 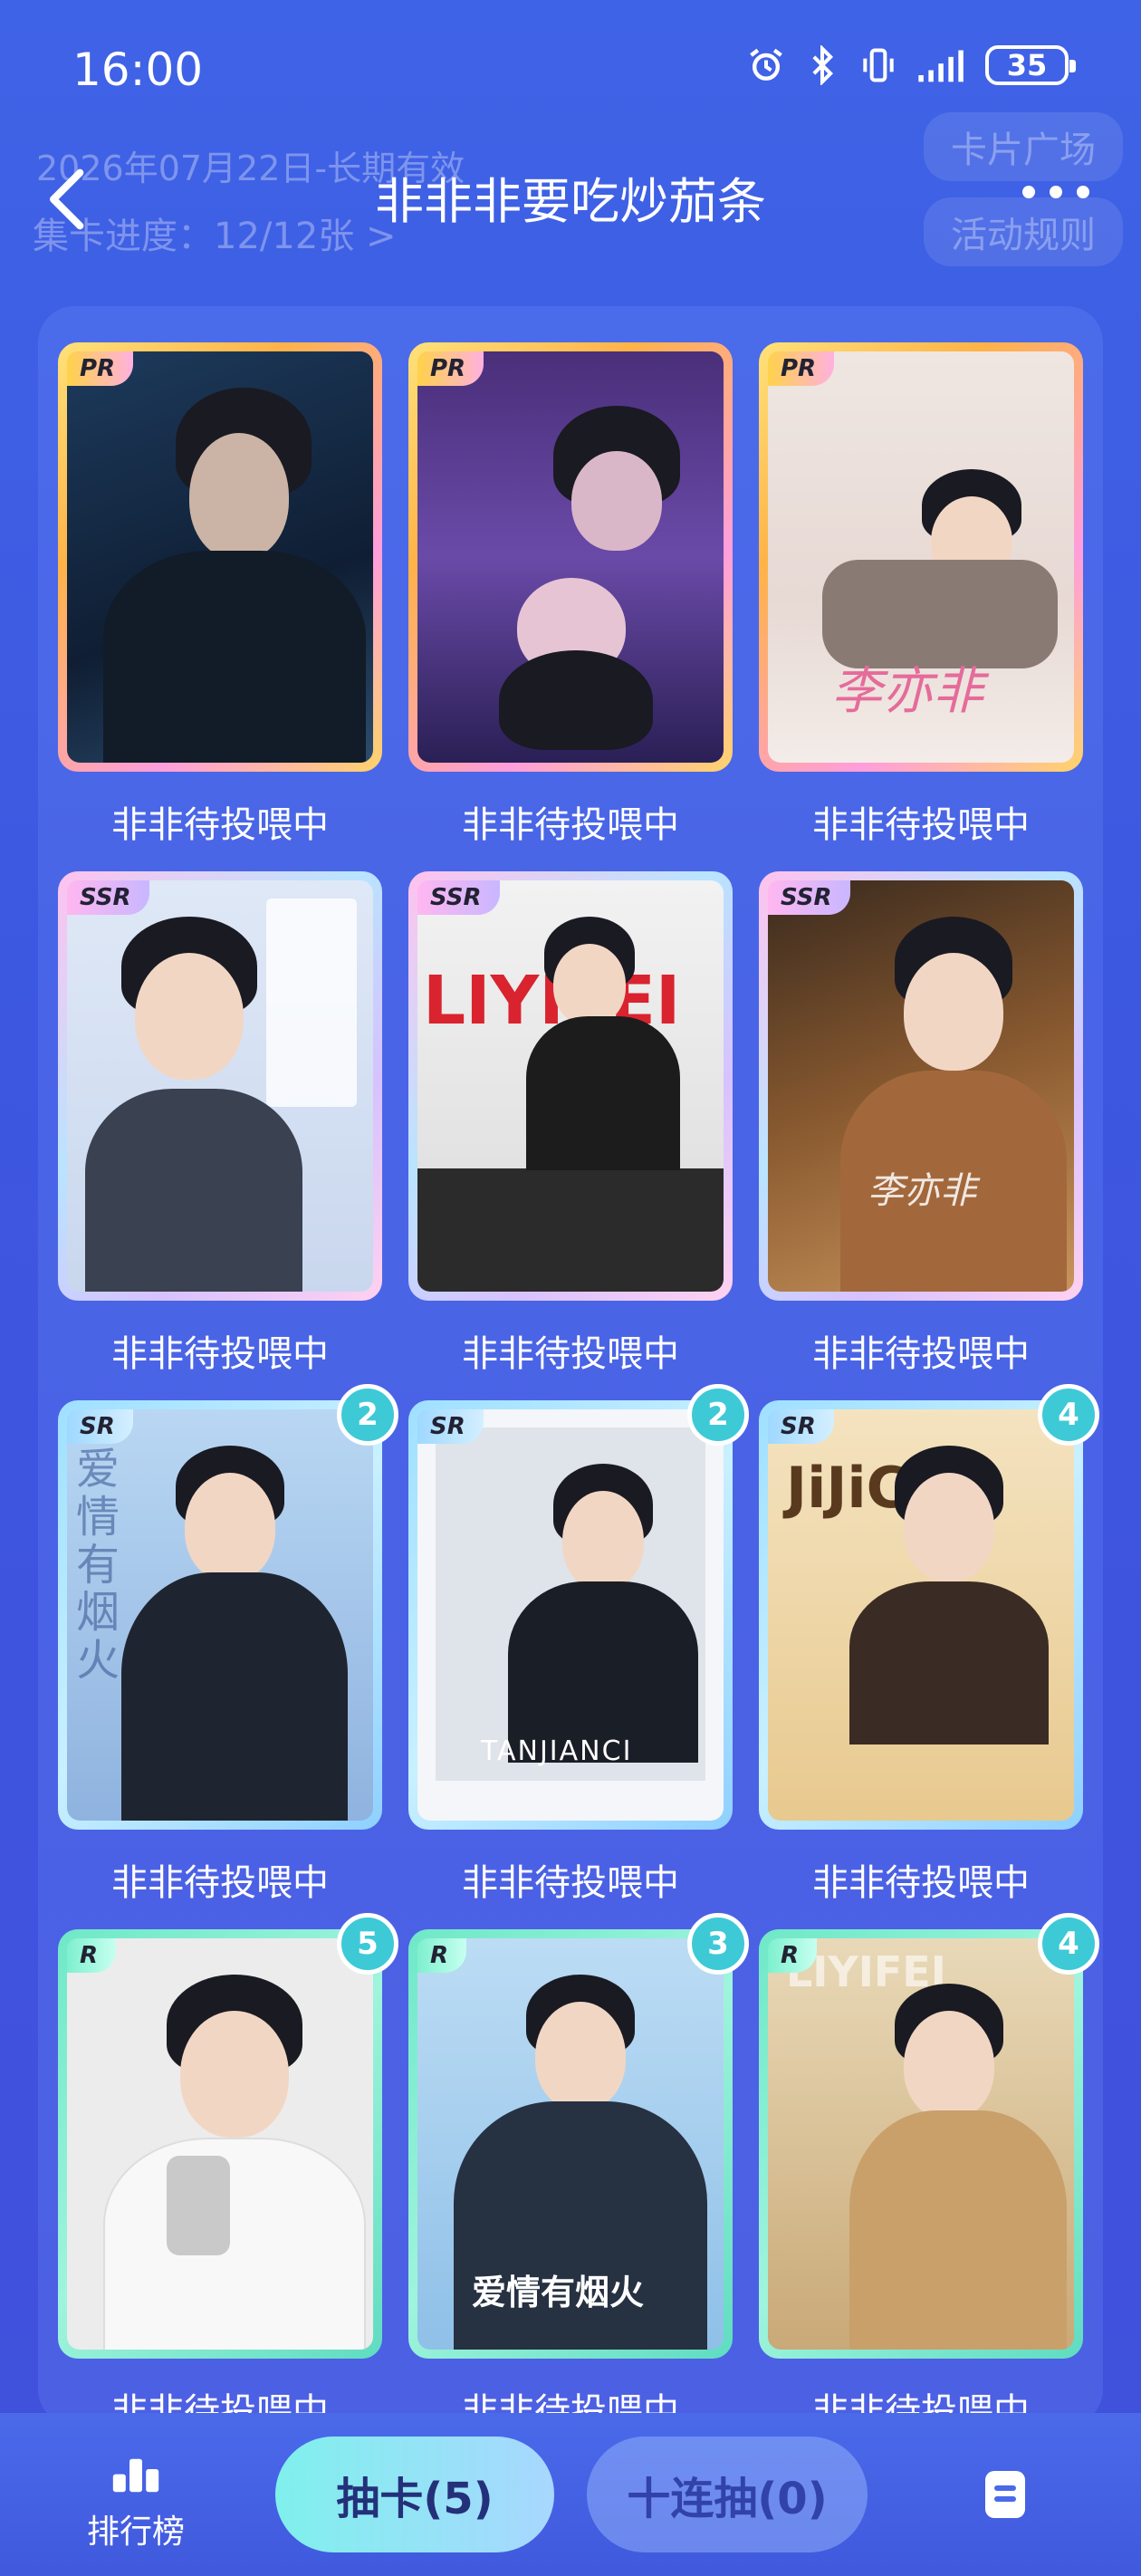 I want to click on card-art-text: TANJIANCI, so click(x=557, y=1751).